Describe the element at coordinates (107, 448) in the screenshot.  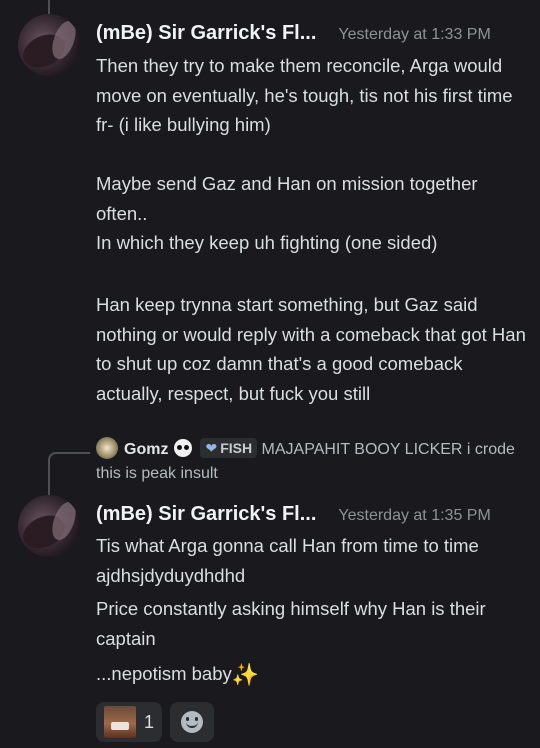
I see `reply-avatar` at that location.